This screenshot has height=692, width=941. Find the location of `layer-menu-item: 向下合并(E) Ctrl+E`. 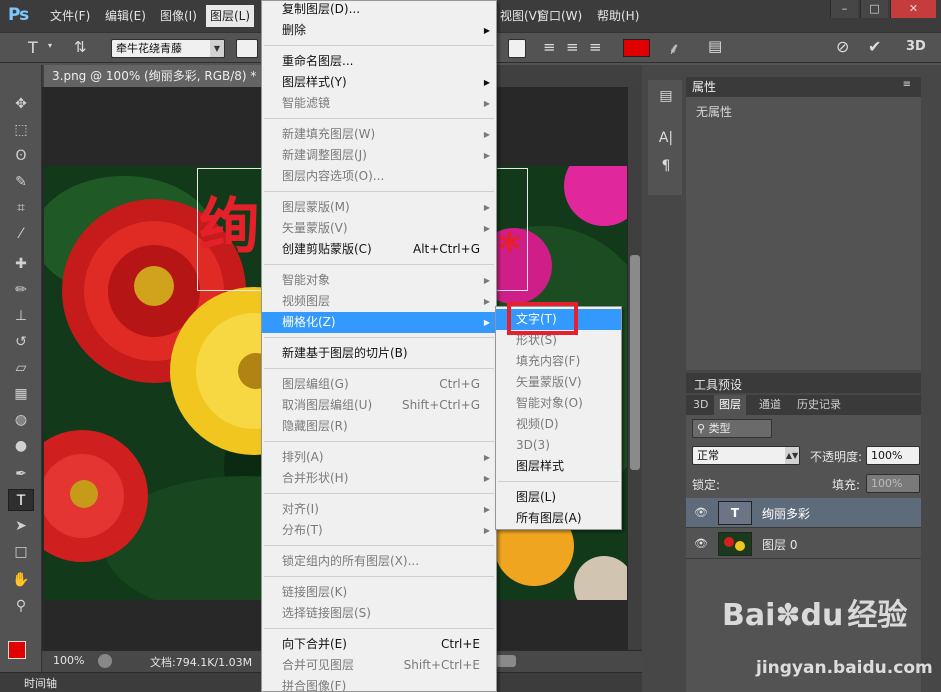

layer-menu-item: 向下合并(E) Ctrl+E is located at coordinates (379, 644).